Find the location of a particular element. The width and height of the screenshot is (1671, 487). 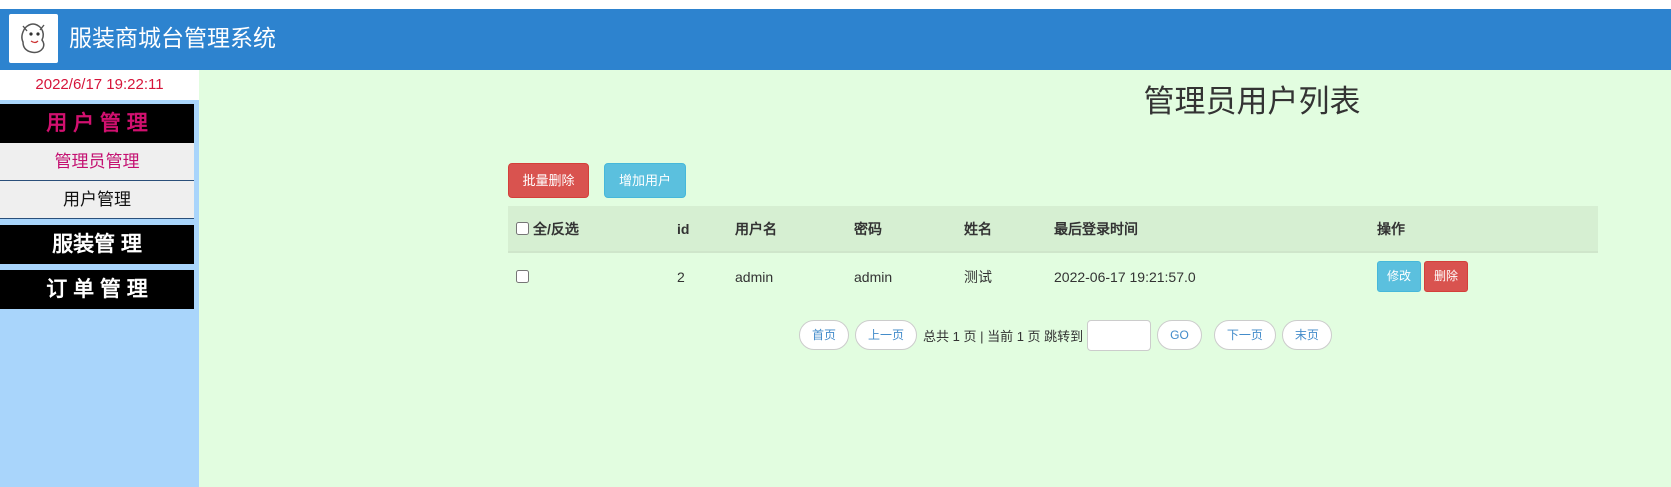

last-page-button: 末页 is located at coordinates (1306, 335).